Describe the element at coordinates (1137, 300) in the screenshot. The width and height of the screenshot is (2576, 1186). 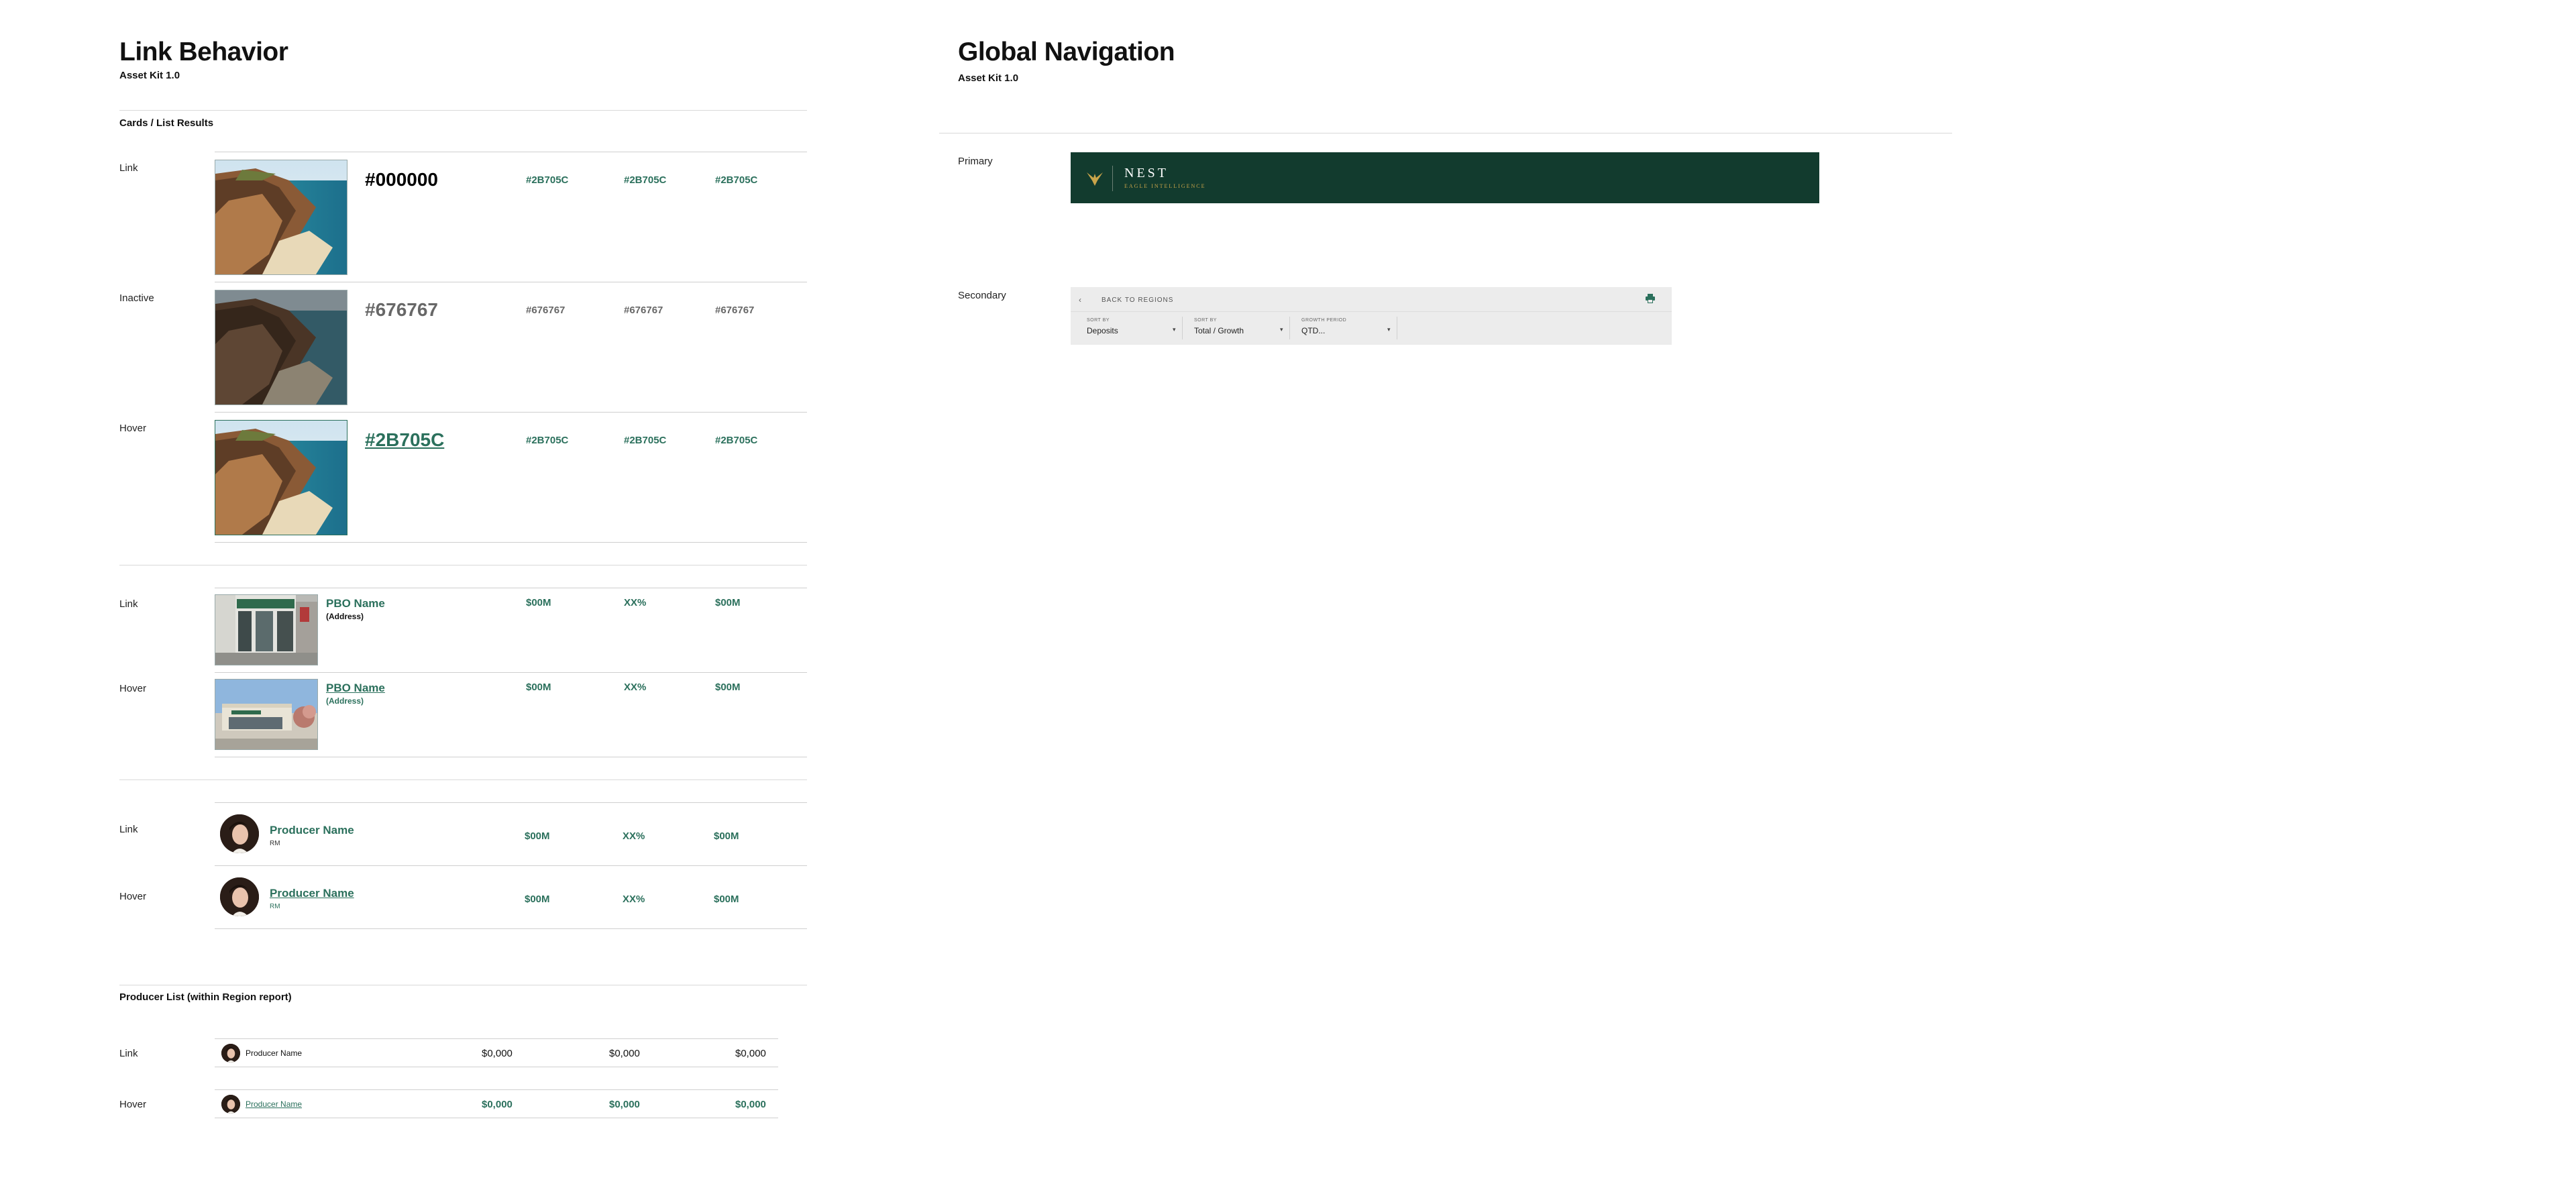
I see `back-to-regions-link: BACK TO REGIONS` at that location.